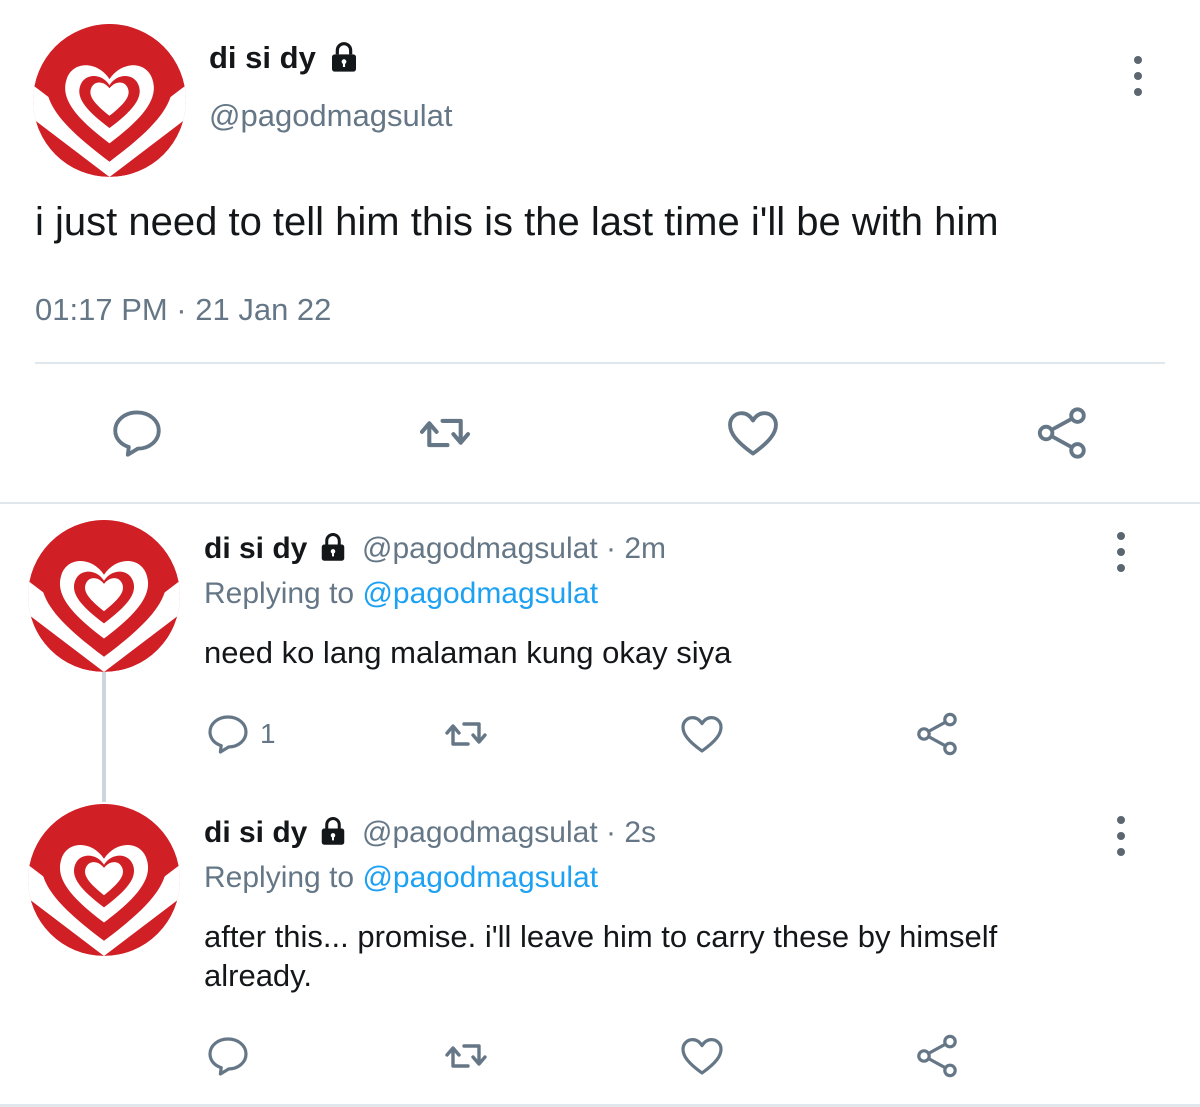 The height and width of the screenshot is (1107, 1200). I want to click on reply-count: 1, so click(268, 733).